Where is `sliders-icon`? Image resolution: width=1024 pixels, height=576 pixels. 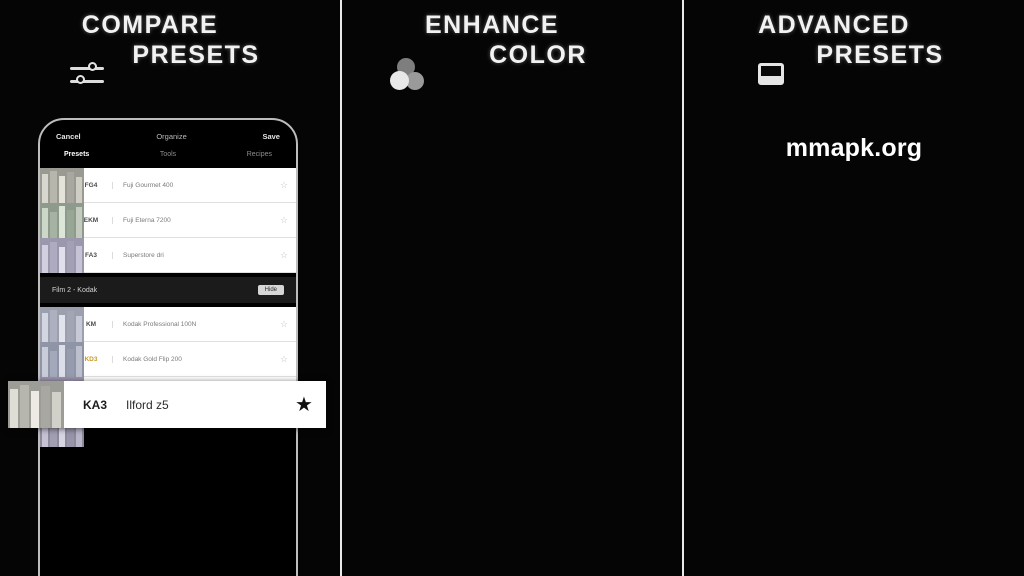 sliders-icon is located at coordinates (88, 76).